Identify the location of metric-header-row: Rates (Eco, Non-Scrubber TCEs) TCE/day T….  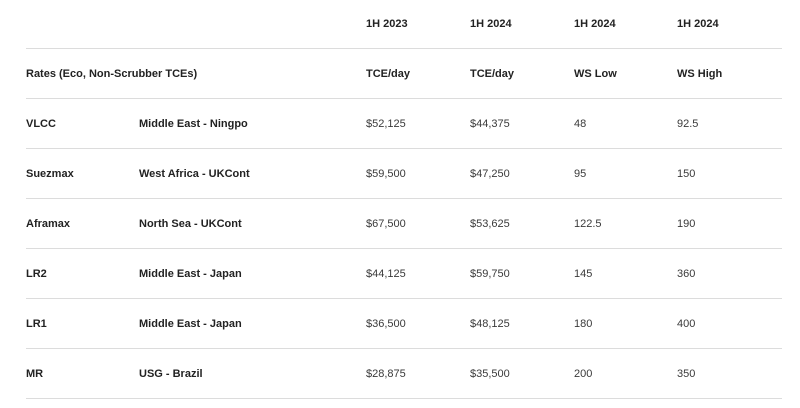
(404, 74).